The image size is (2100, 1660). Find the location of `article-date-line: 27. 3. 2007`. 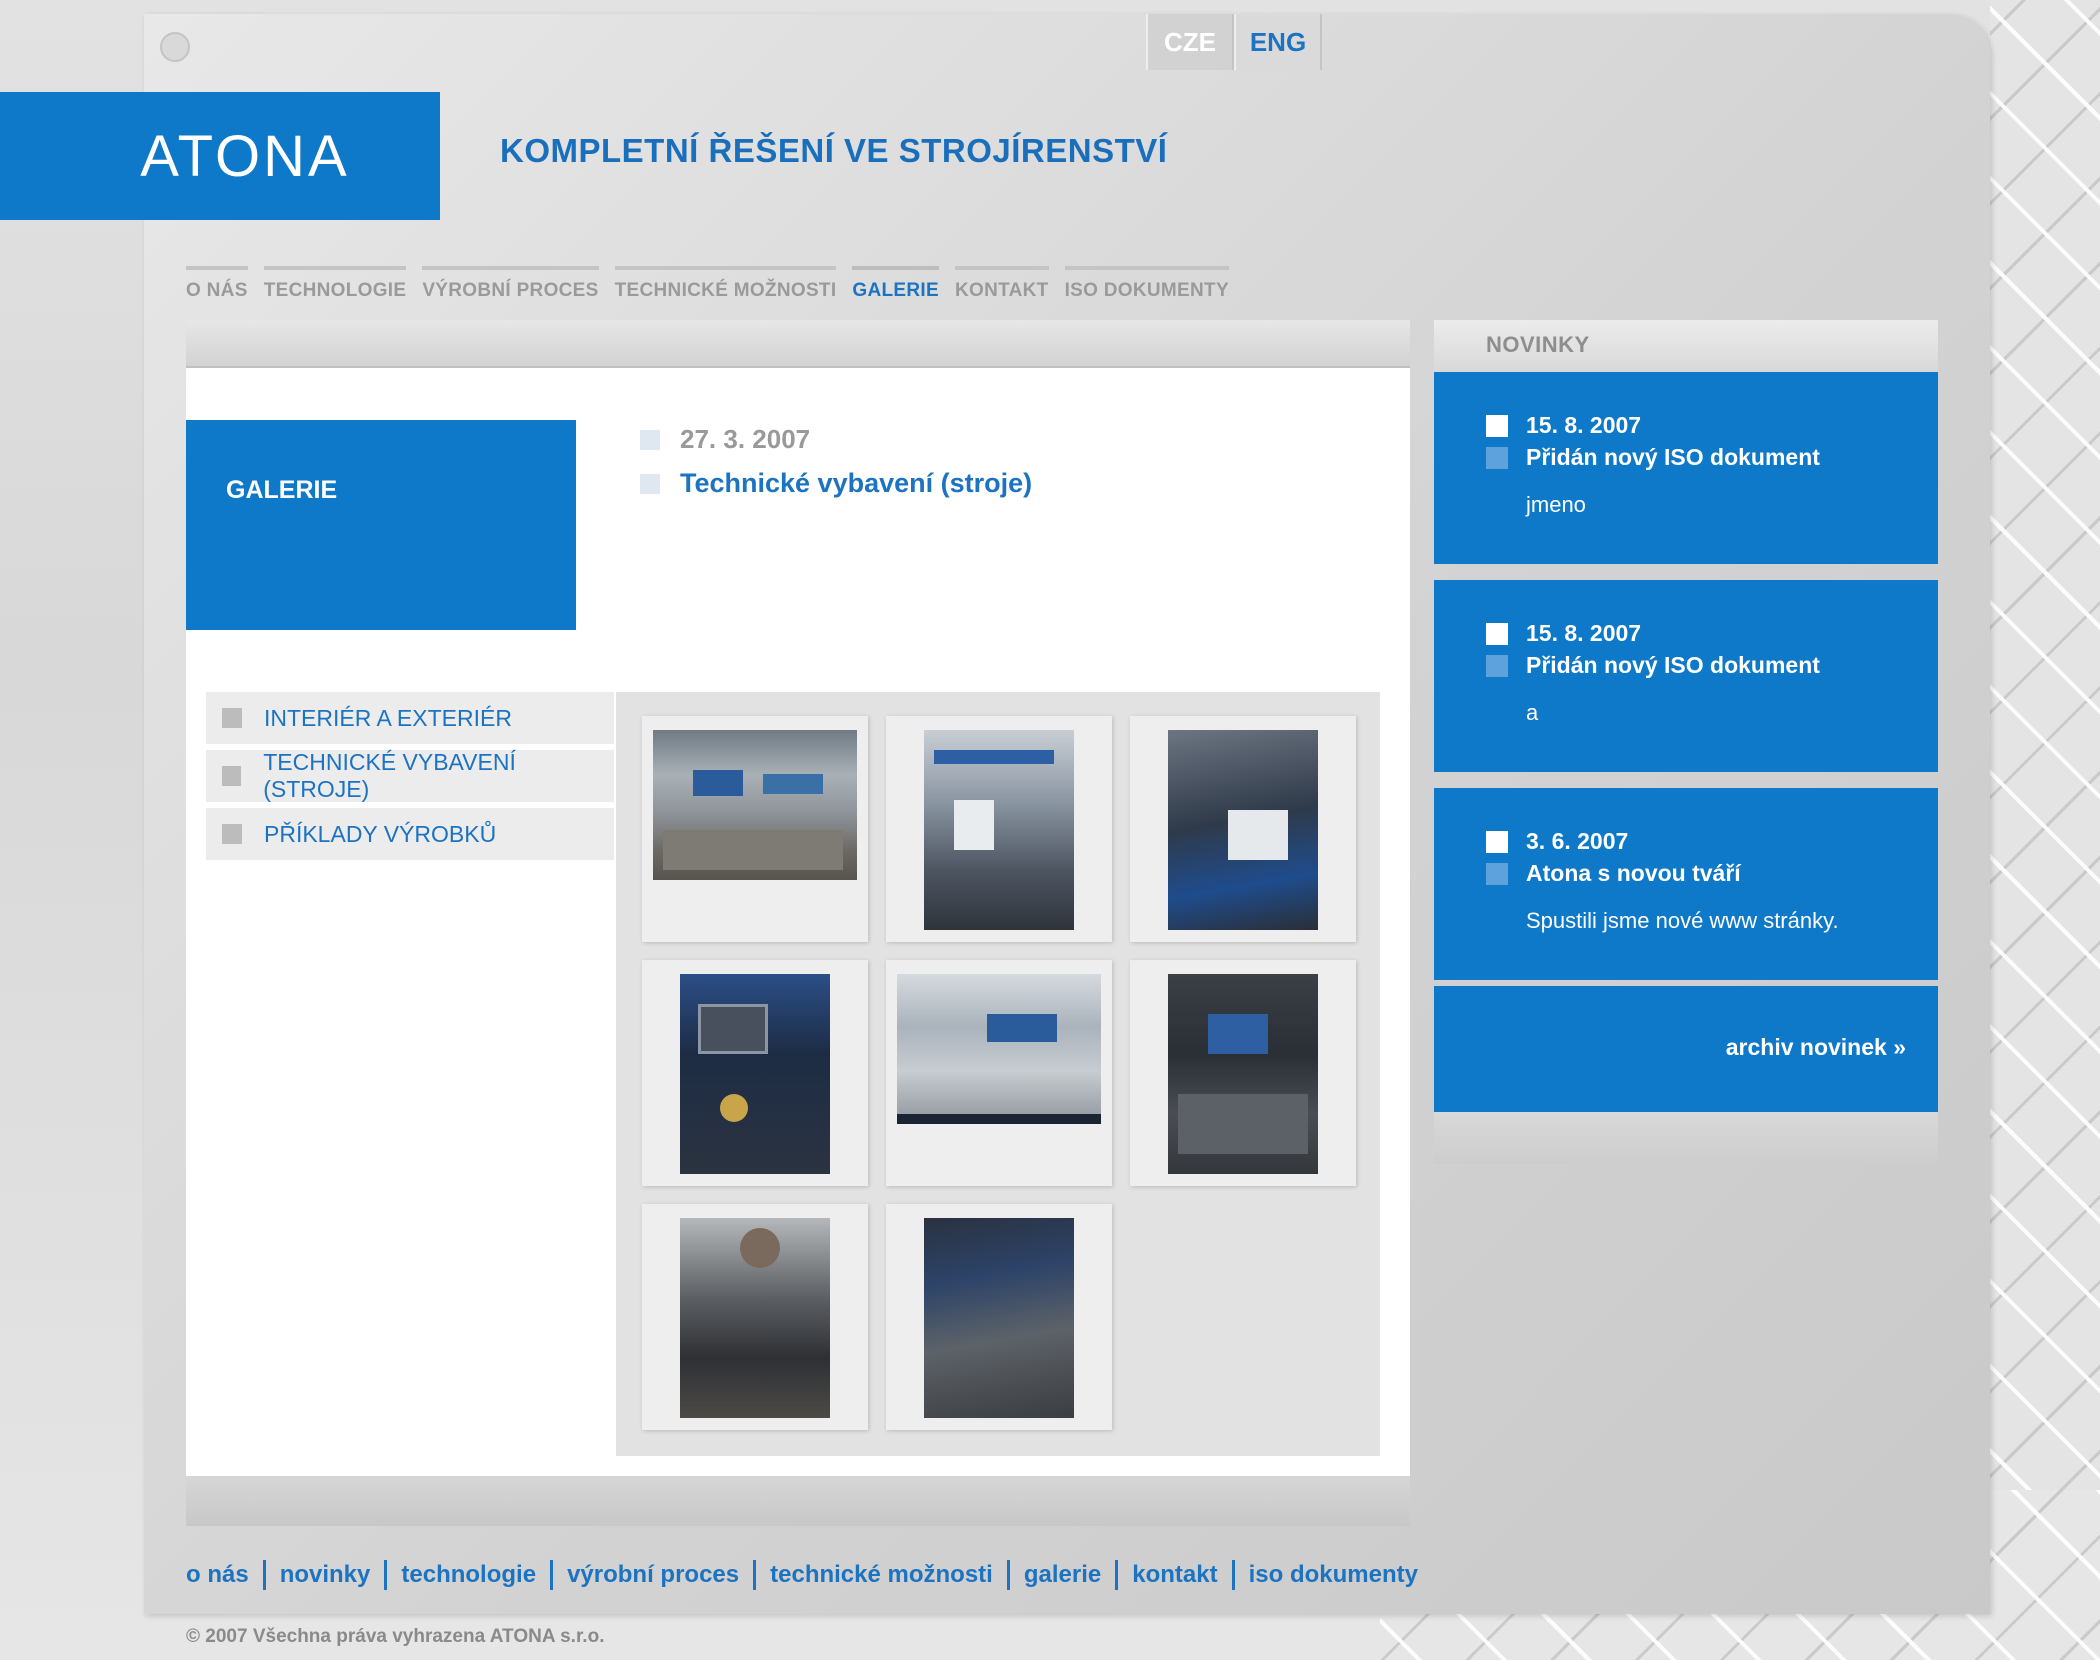

article-date-line: 27. 3. 2007 is located at coordinates (725, 439).